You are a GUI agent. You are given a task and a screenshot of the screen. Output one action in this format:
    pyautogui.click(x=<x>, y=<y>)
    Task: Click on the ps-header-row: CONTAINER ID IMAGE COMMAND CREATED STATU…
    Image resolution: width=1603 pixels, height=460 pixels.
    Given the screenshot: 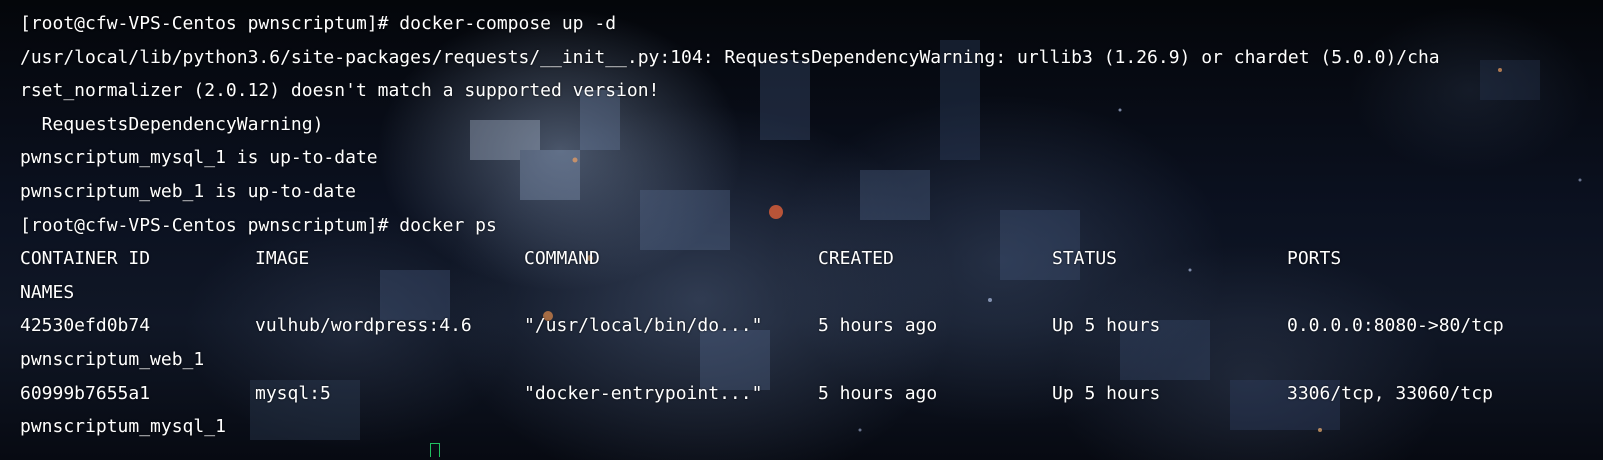 What is the action you would take?
    pyautogui.click(x=730, y=259)
    